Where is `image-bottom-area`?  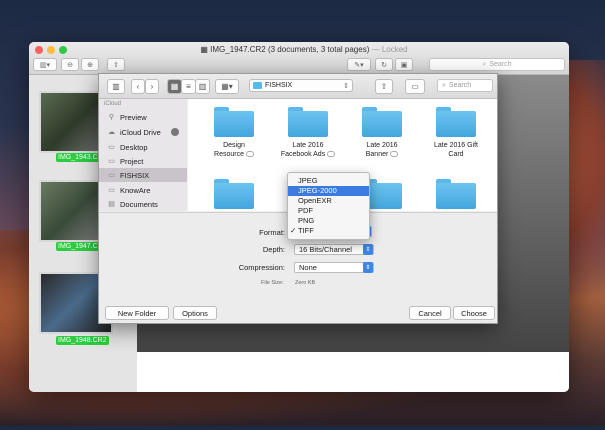 image-bottom-area is located at coordinates (353, 372).